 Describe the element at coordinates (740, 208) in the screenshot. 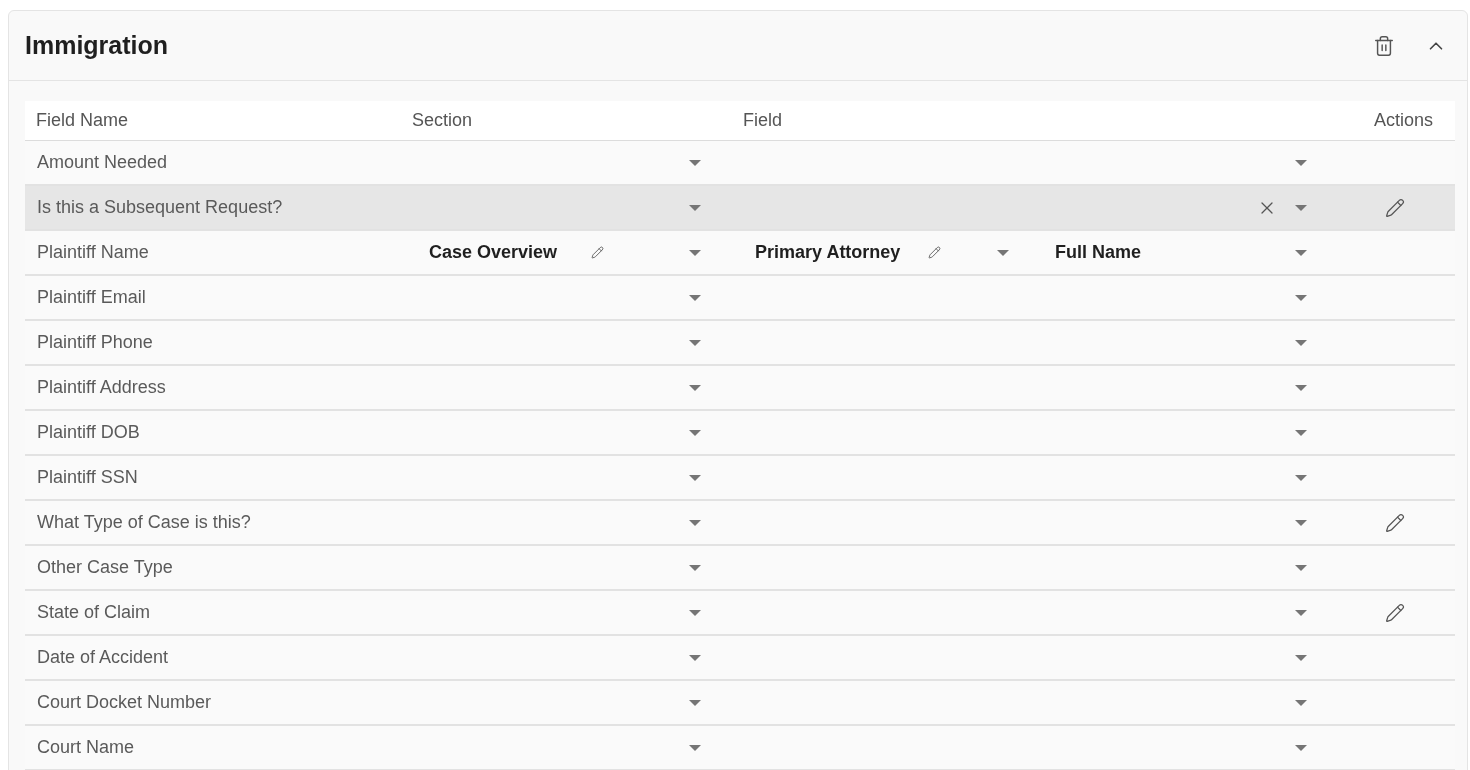

I see `table-row: Is this a Subsequent Request?` at that location.